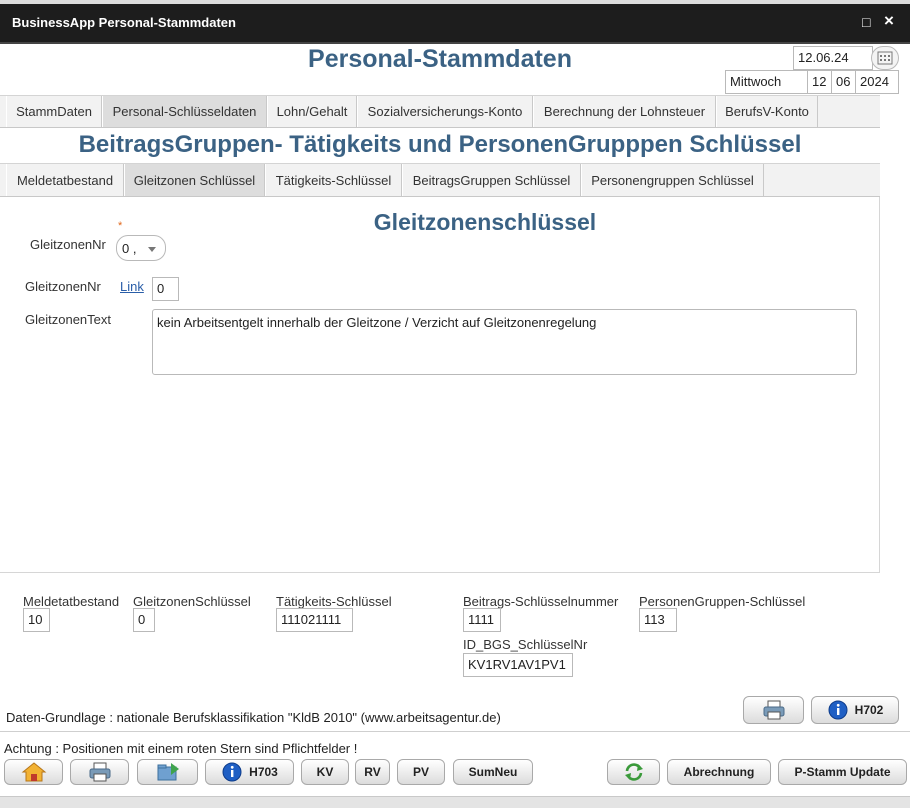 This screenshot has height=808, width=910. What do you see at coordinates (333, 180) in the screenshot?
I see `tab-taetigkeits-schluessel: Tätigkeits-Schlüssel` at bounding box center [333, 180].